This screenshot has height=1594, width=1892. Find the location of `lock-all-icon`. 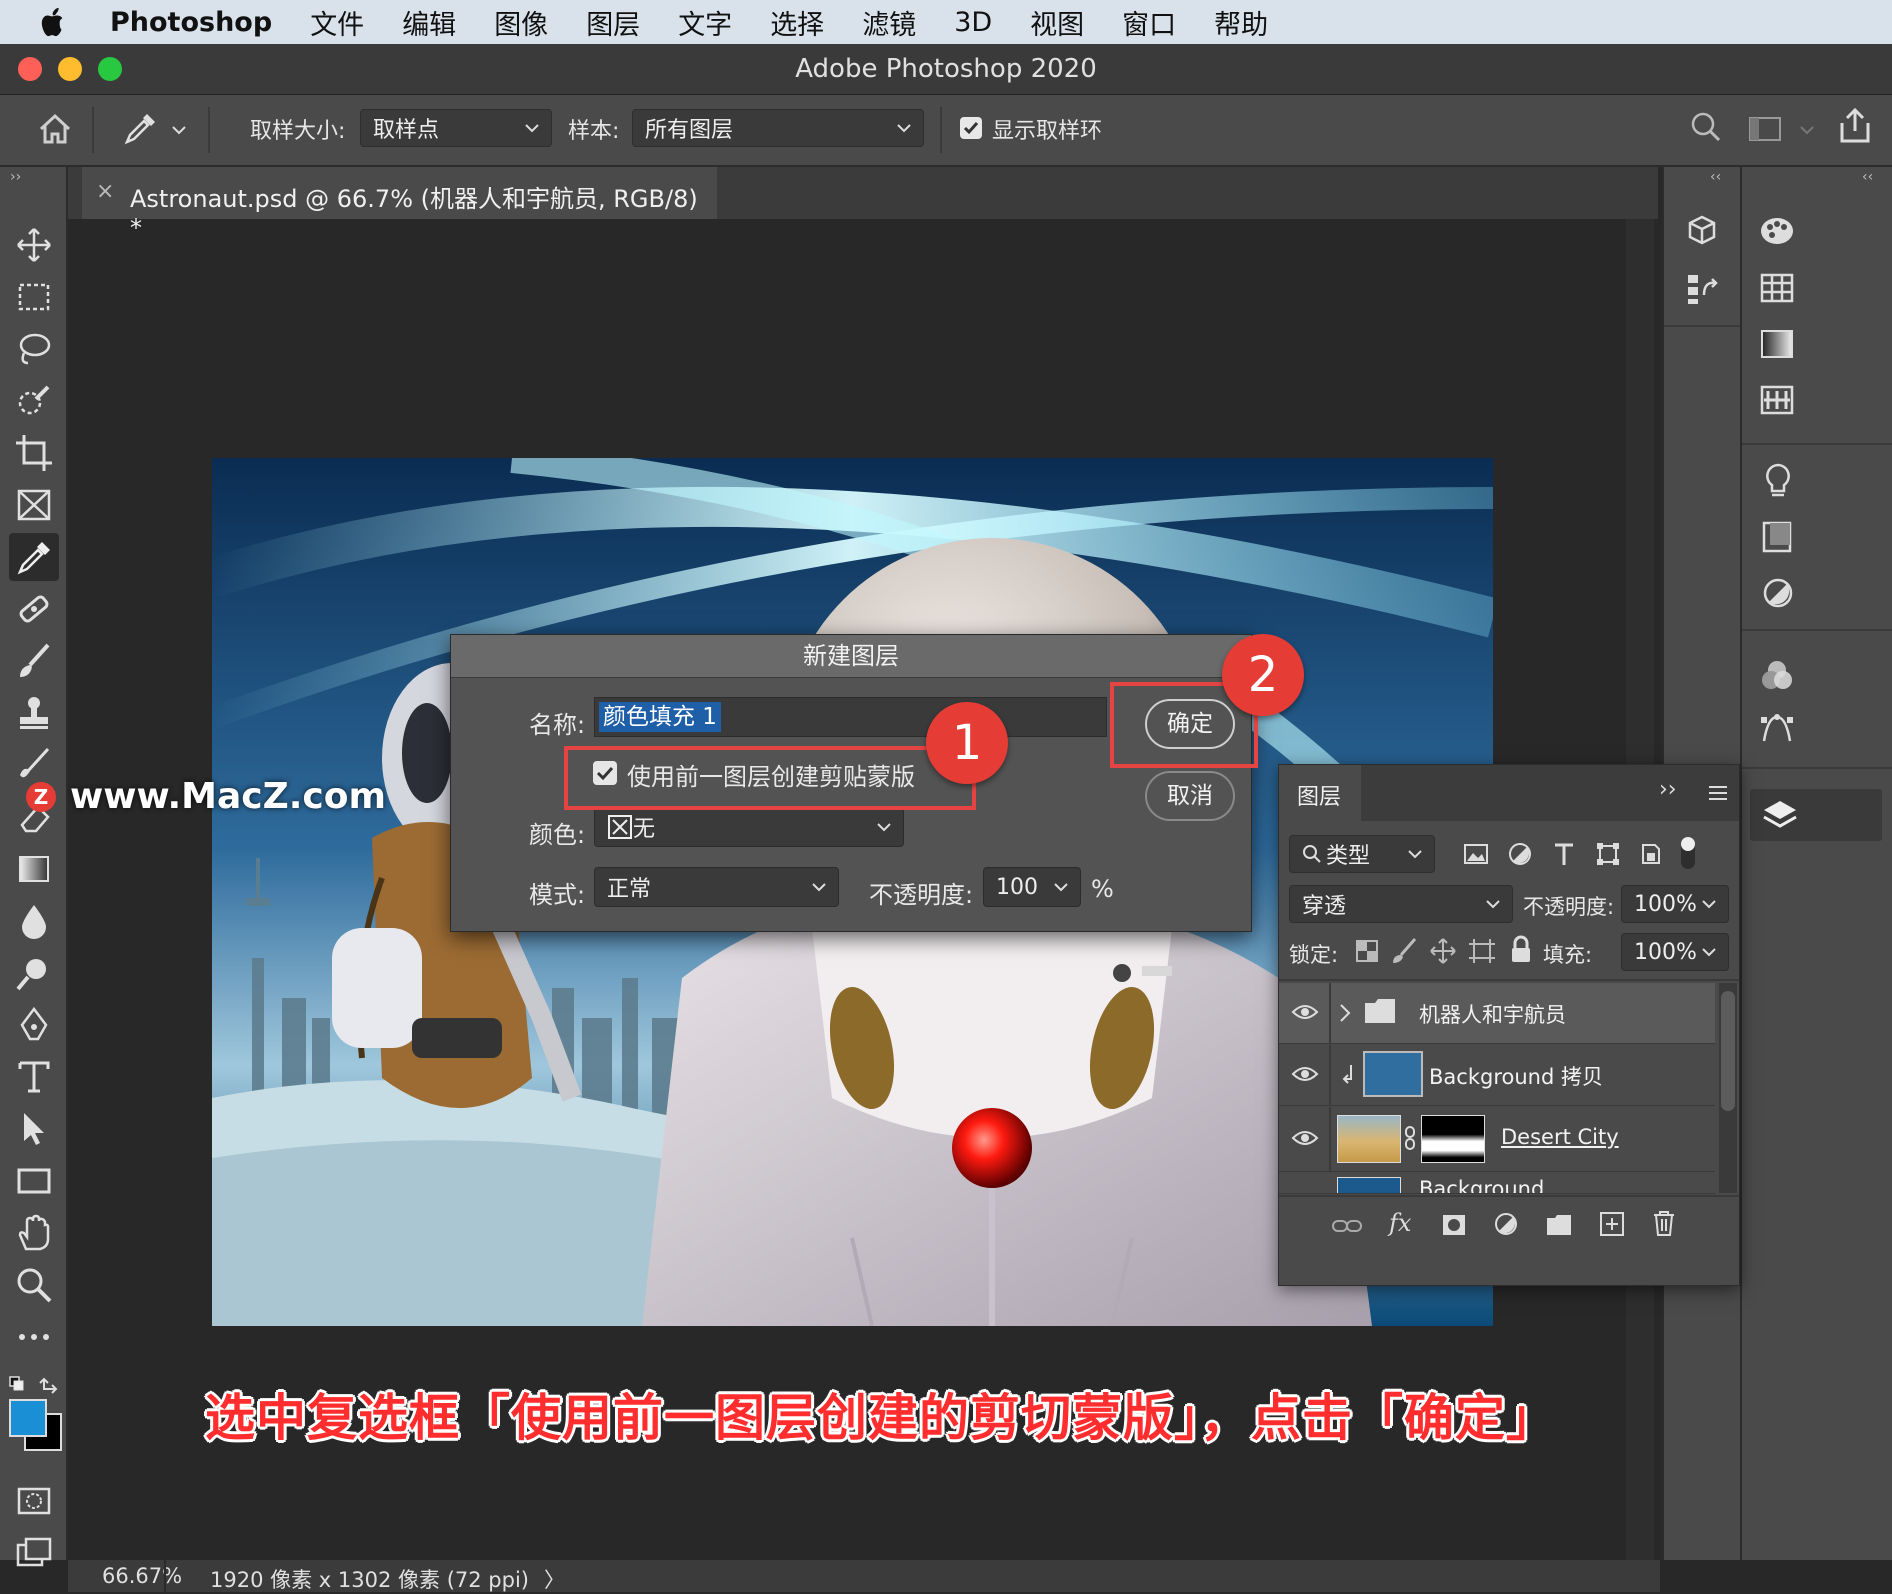

lock-all-icon is located at coordinates (1521, 950).